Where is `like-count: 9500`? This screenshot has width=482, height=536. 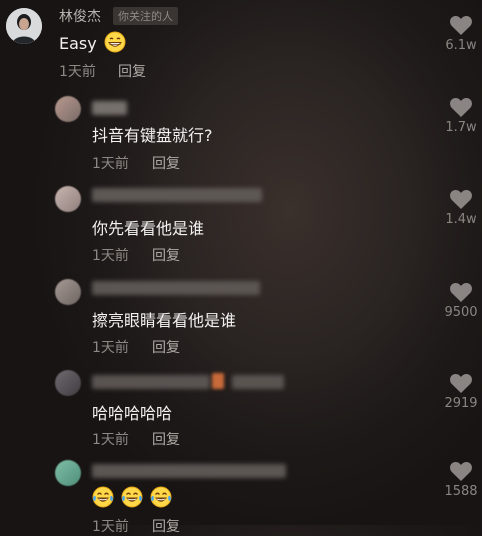 like-count: 9500 is located at coordinates (461, 312).